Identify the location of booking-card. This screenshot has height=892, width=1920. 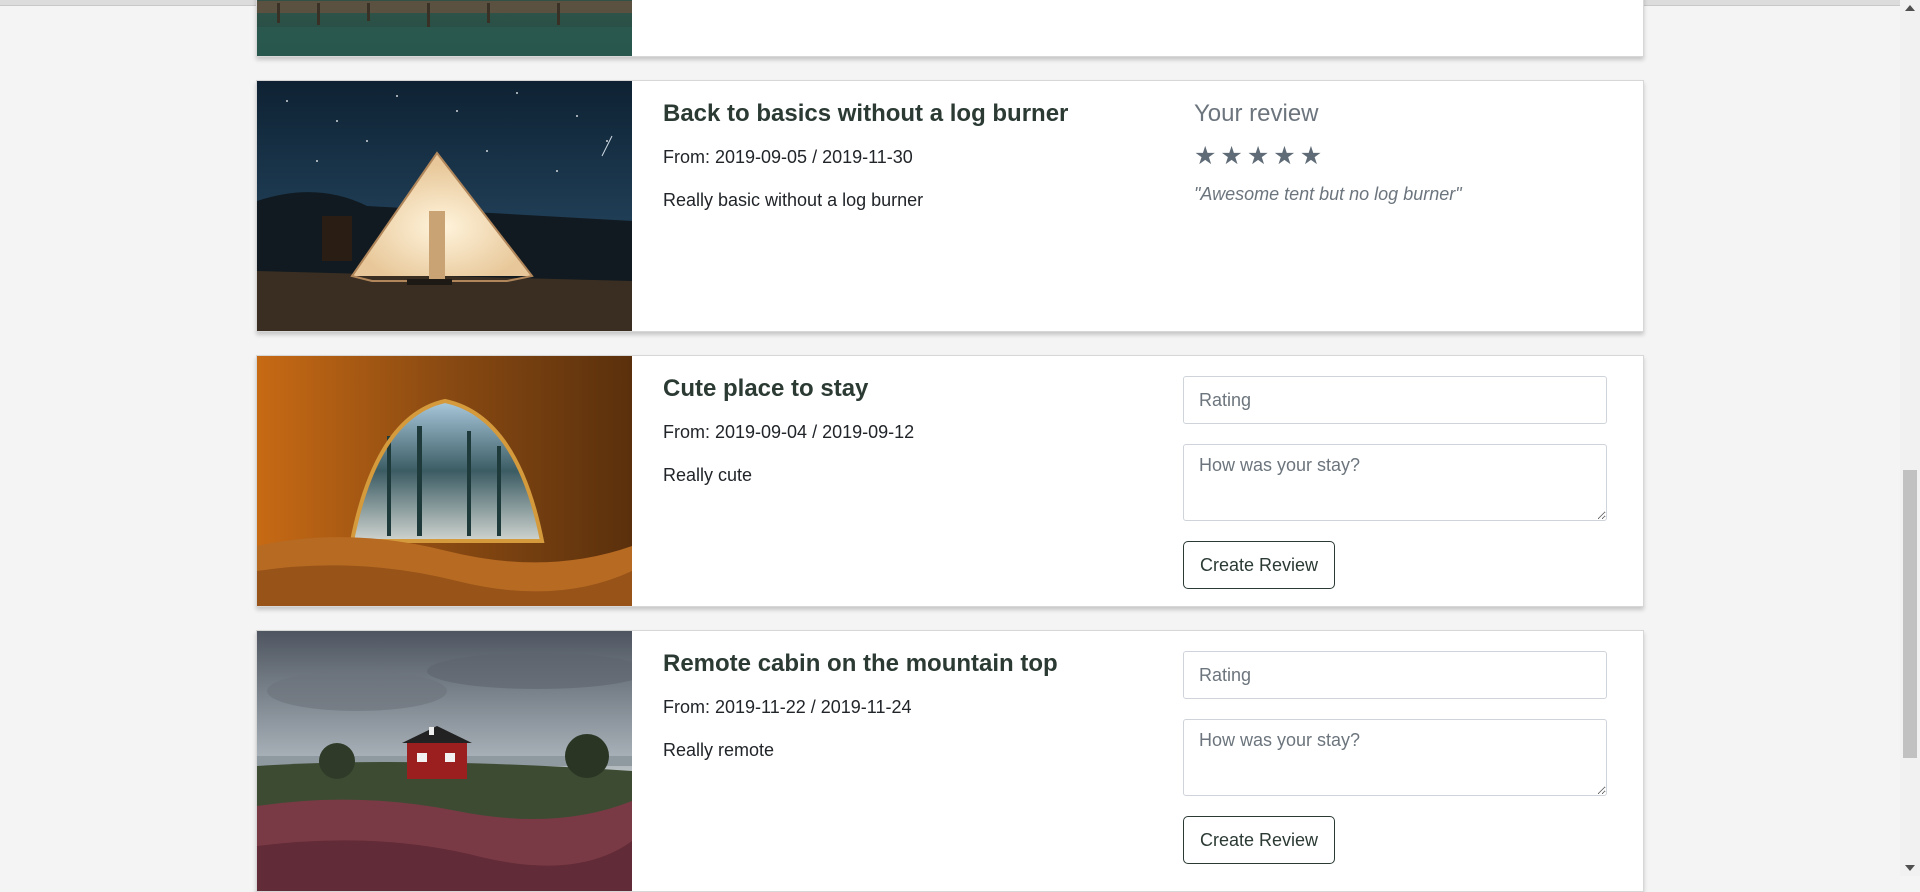
(950, 28).